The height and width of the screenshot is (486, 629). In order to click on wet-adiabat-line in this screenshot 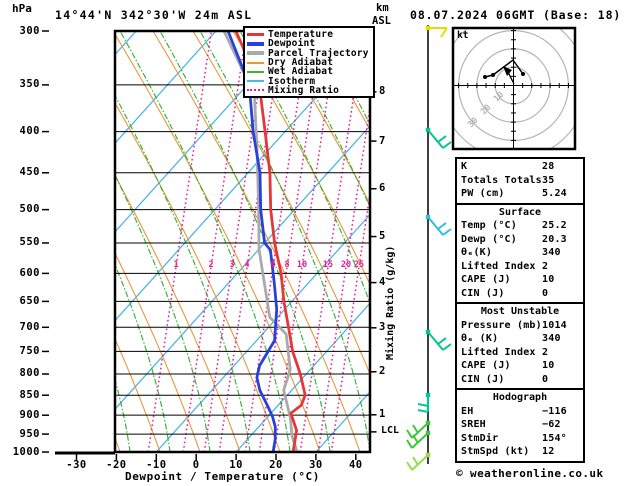, I will do `click(163, 312)`.